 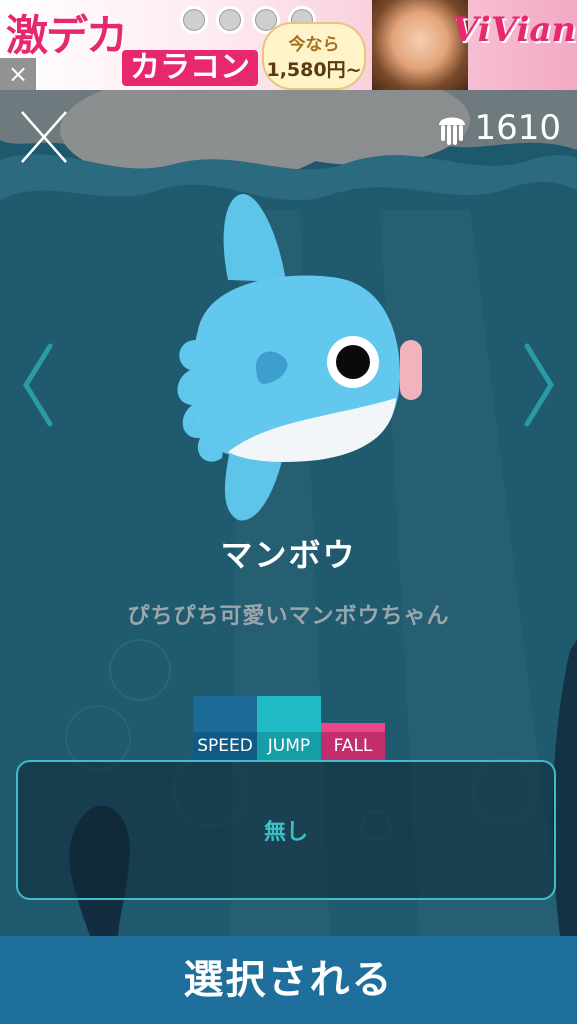 I want to click on character-description: ぴちぴち可愛いマンボウちゃん, so click(x=288, y=616).